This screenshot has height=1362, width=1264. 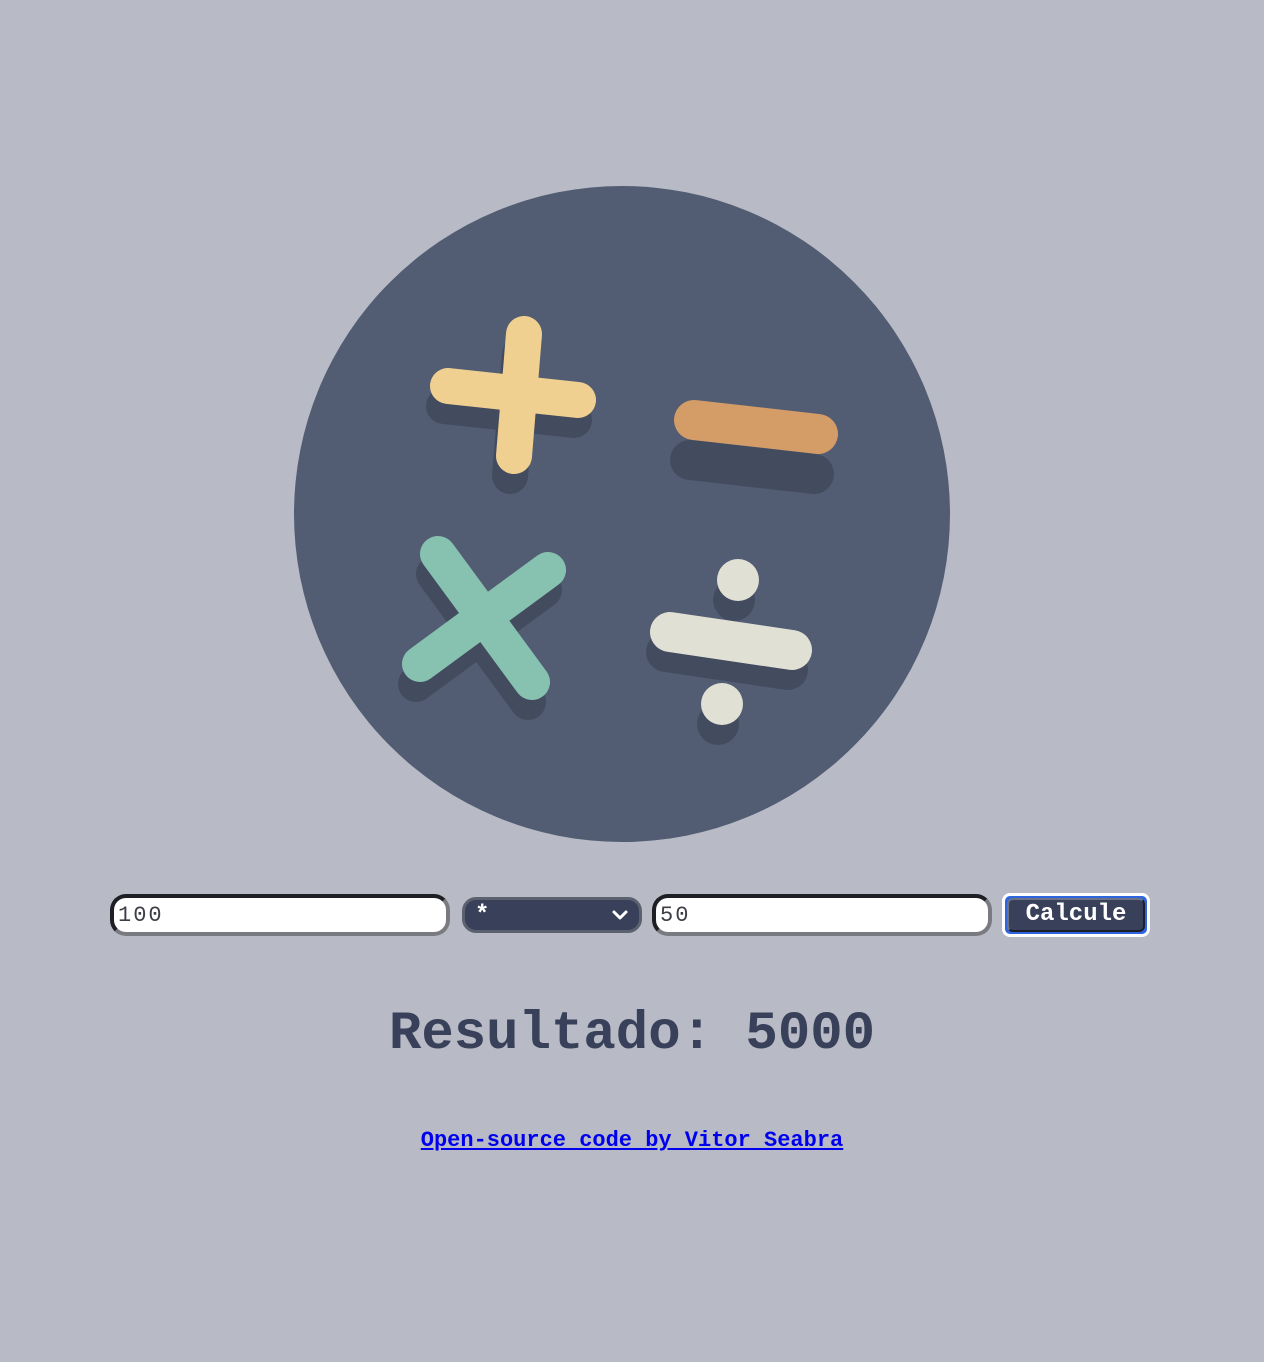 I want to click on footer: Open-source code by Vitor Seabra, so click(x=632, y=1141).